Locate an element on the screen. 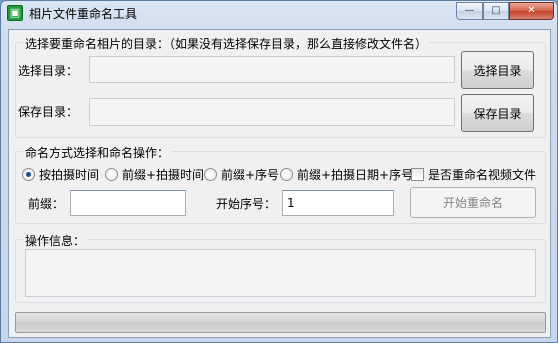 The width and height of the screenshot is (558, 343). maximize-button: □ is located at coordinates (496, 11).